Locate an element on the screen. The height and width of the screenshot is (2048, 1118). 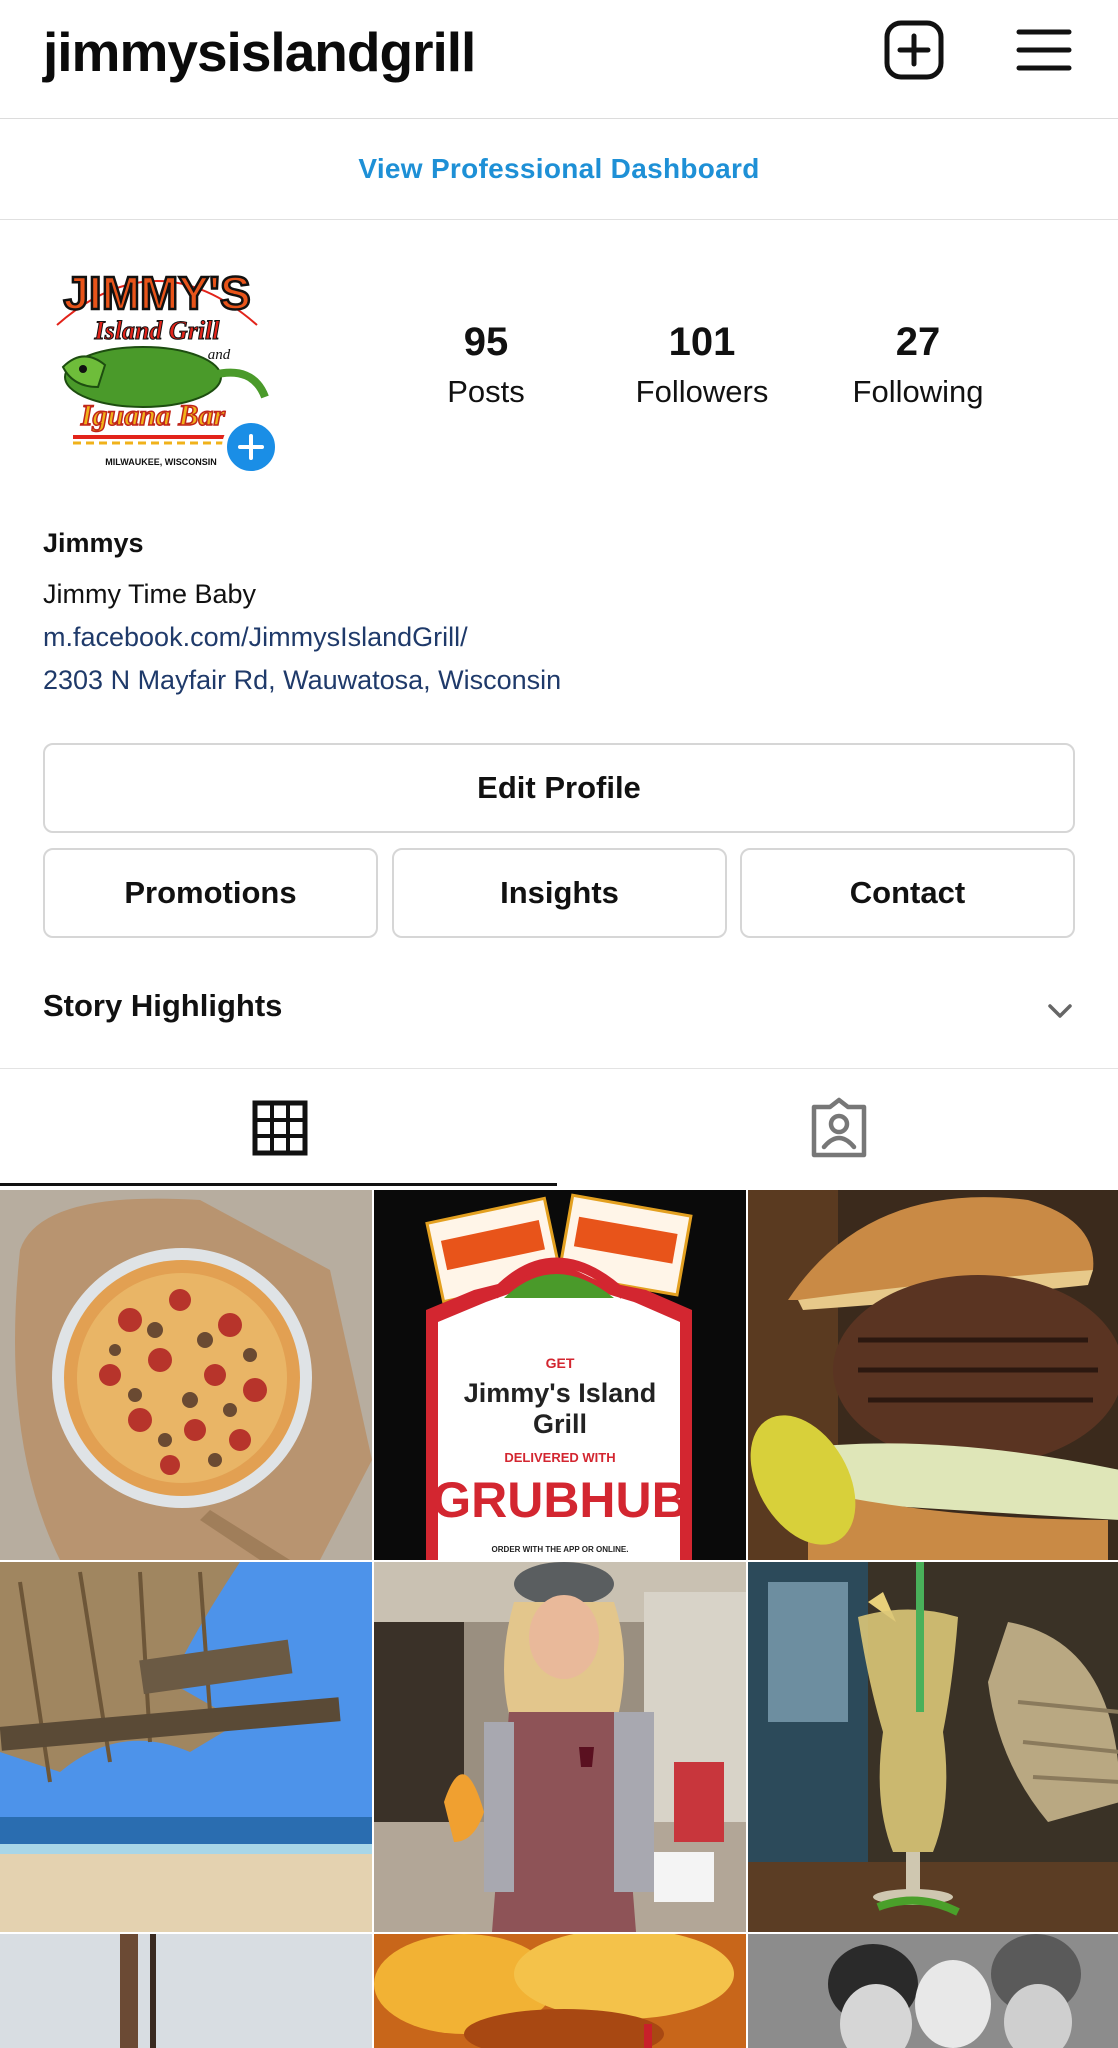
post-thumbnail-beach is located at coordinates (186, 1747).